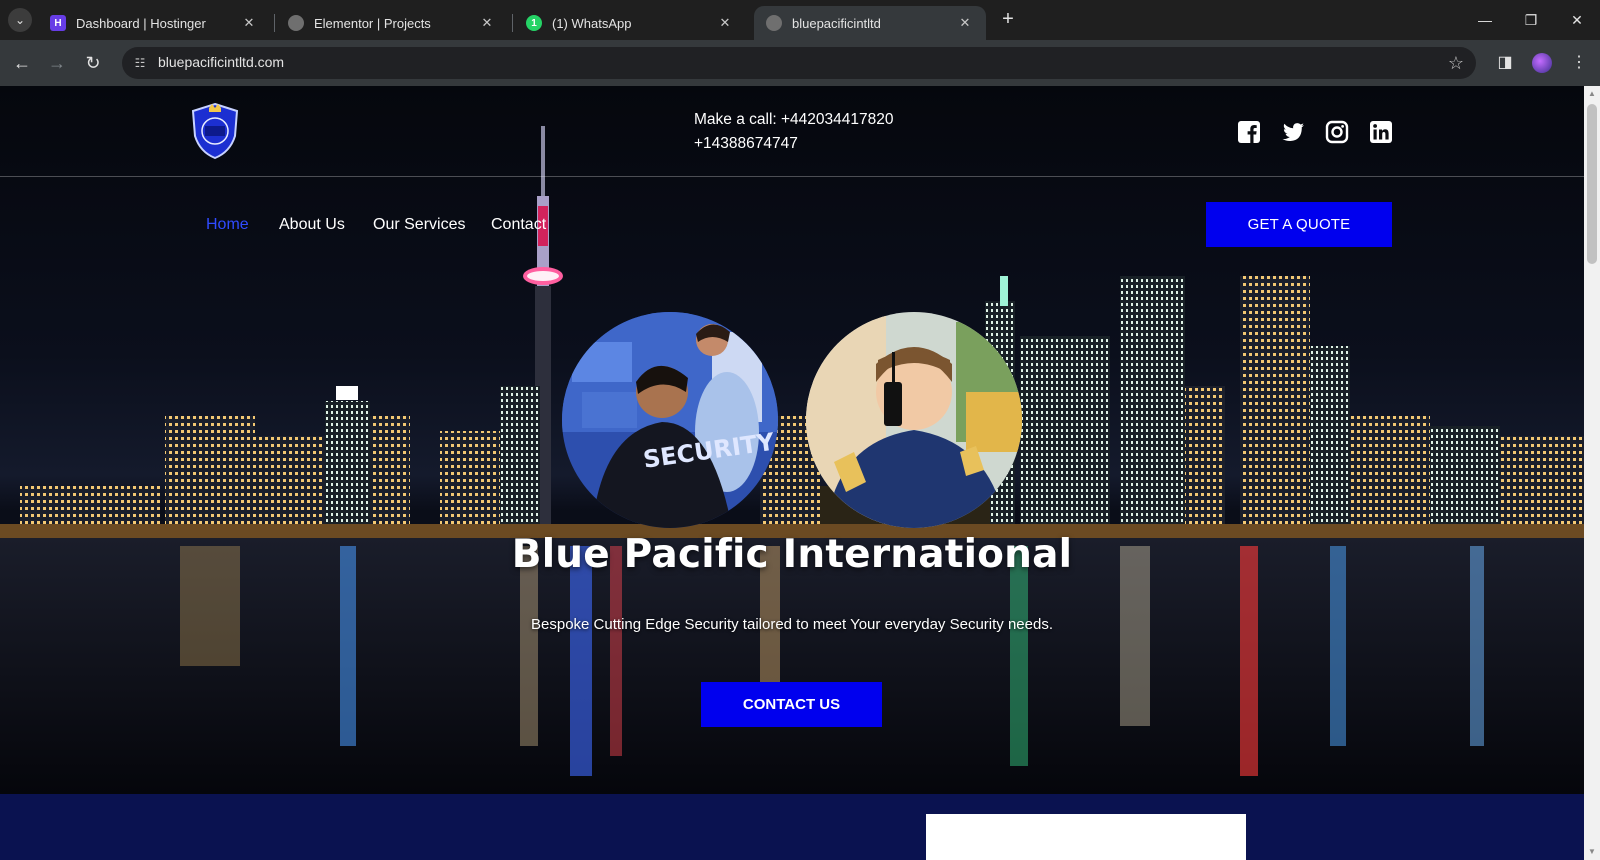  I want to click on tab-title: bluepacificintltd, so click(836, 23).